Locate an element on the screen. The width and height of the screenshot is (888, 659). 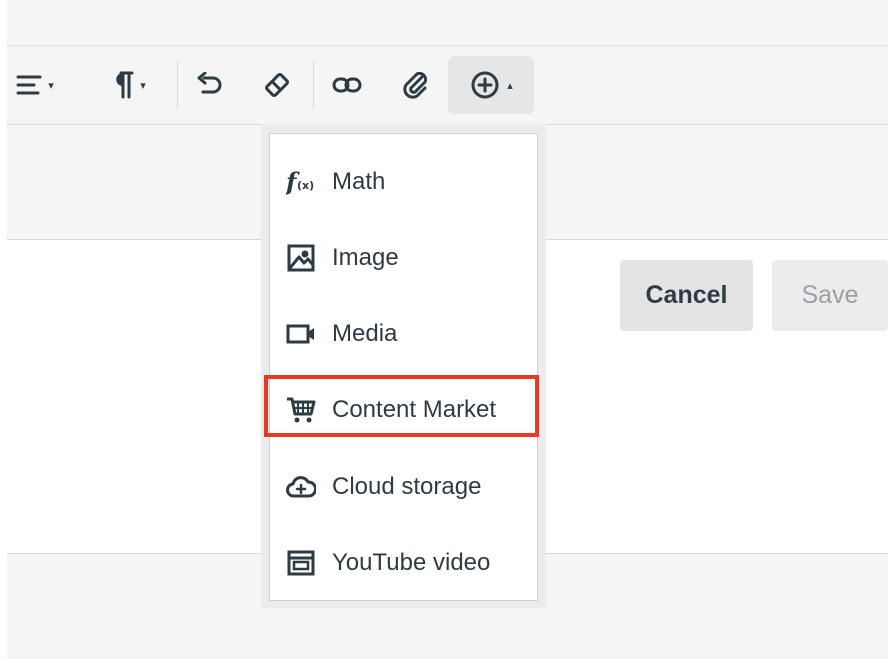
paragraph-button: ▾ is located at coordinates (129, 85).